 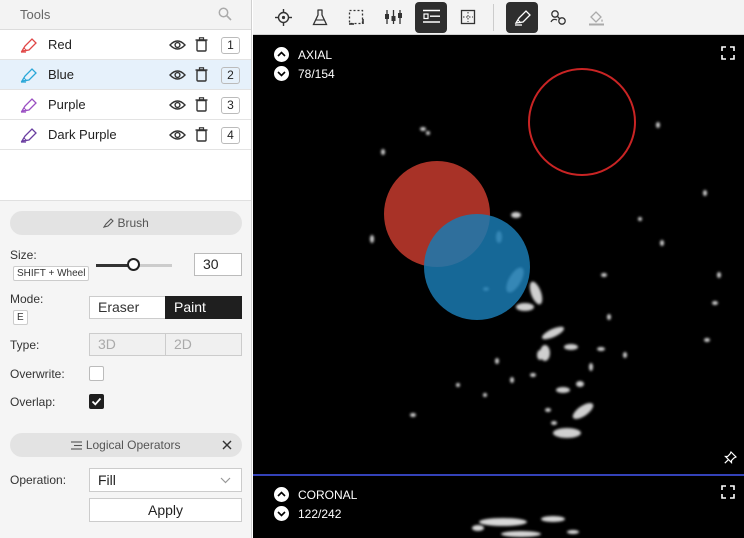 What do you see at coordinates (60, 44) in the screenshot?
I see `segment-name: Red` at bounding box center [60, 44].